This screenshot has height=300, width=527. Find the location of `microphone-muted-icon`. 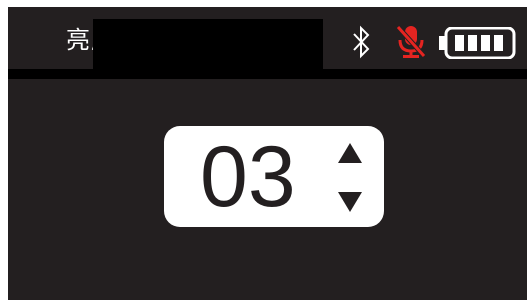

microphone-muted-icon is located at coordinates (411, 41).